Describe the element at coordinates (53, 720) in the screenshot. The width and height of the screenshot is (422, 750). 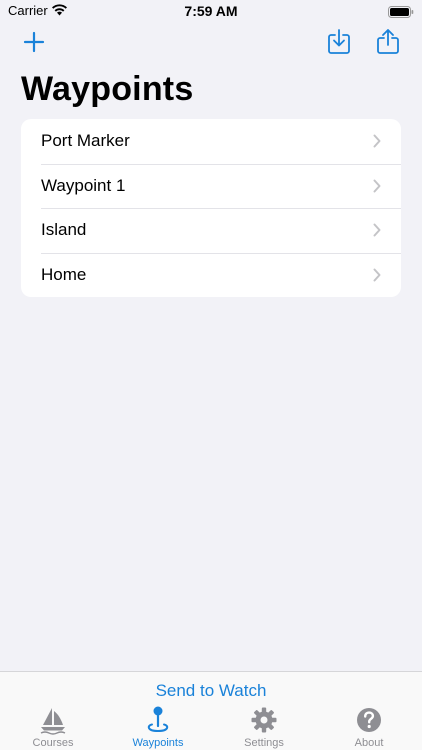
I see `sailboat-icon` at that location.